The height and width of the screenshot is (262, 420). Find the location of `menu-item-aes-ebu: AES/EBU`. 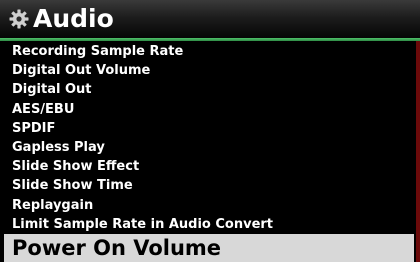

menu-item-aes-ebu: AES/EBU is located at coordinates (207, 109).